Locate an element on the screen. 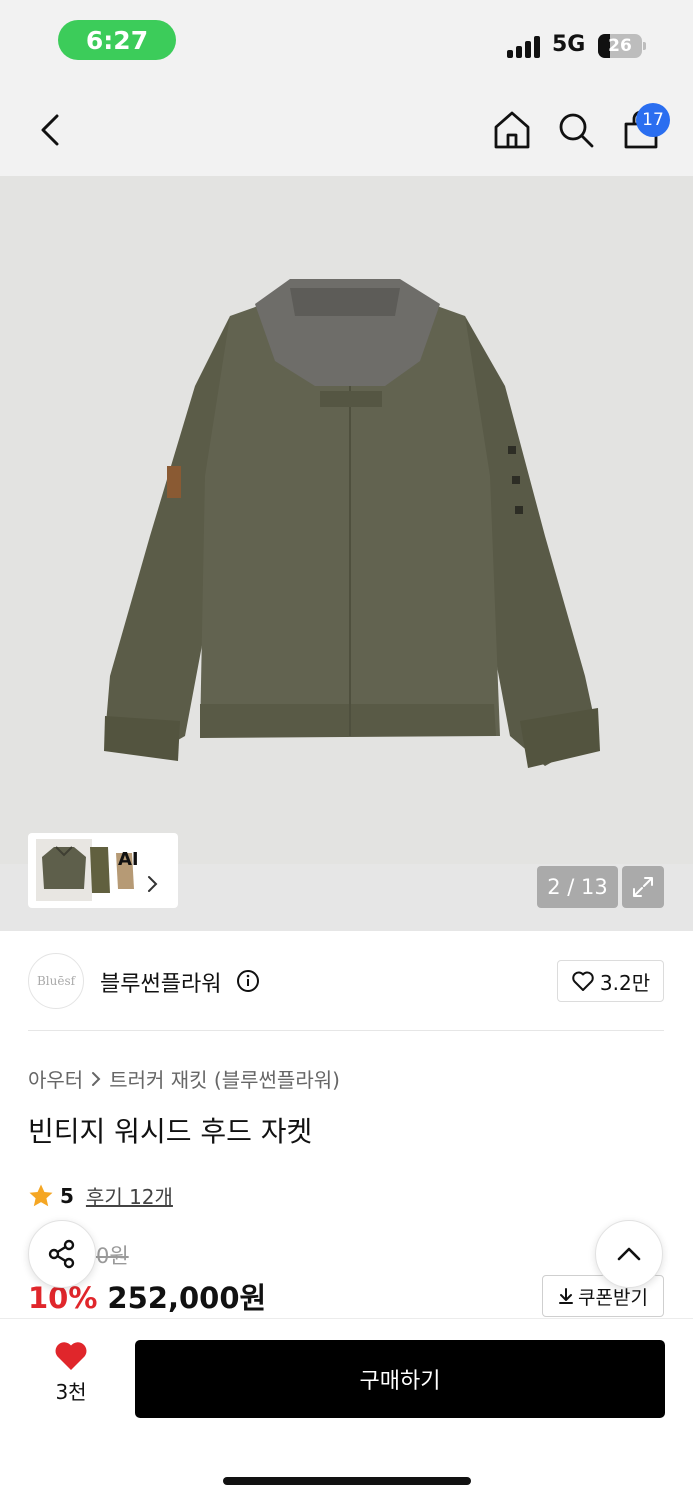 Image resolution: width=693 pixels, height=1500 pixels. home-icon is located at coordinates (512, 130).